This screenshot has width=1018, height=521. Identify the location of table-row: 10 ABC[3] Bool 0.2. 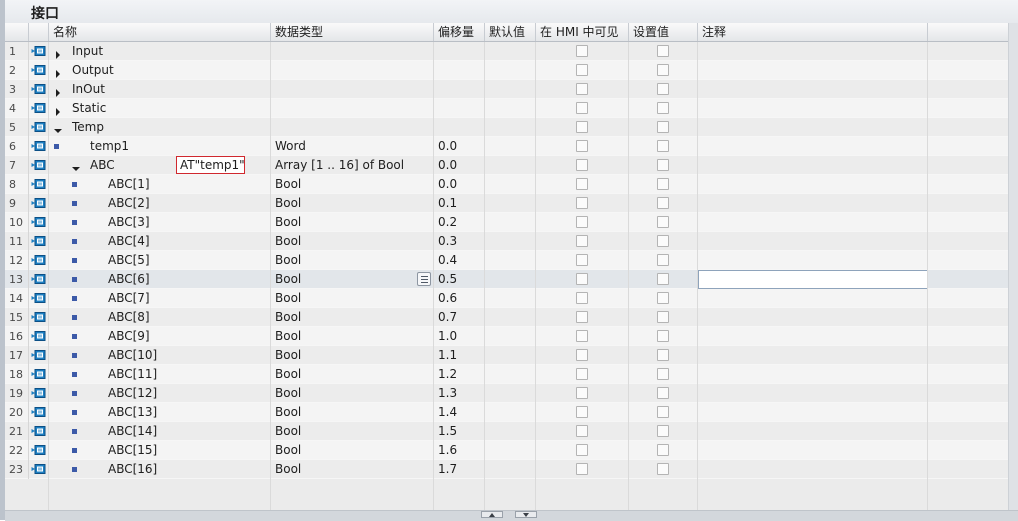
(511, 222).